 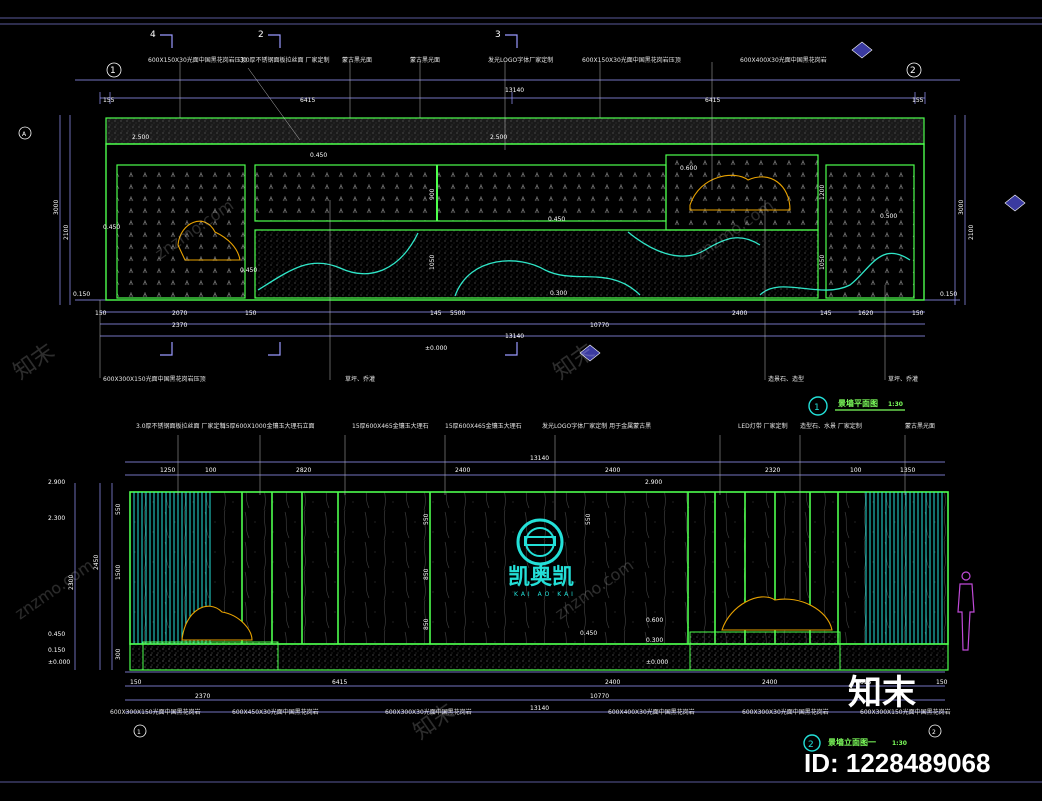 What do you see at coordinates (153, 35) in the screenshot?
I see `plan-section-mark-4: 4` at bounding box center [153, 35].